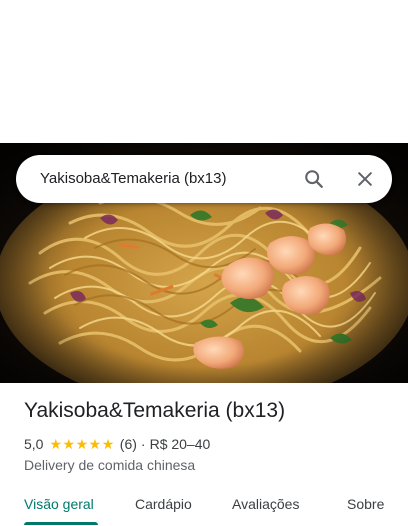 The width and height of the screenshot is (408, 526). I want to click on rating-value: 5,0, so click(34, 444).